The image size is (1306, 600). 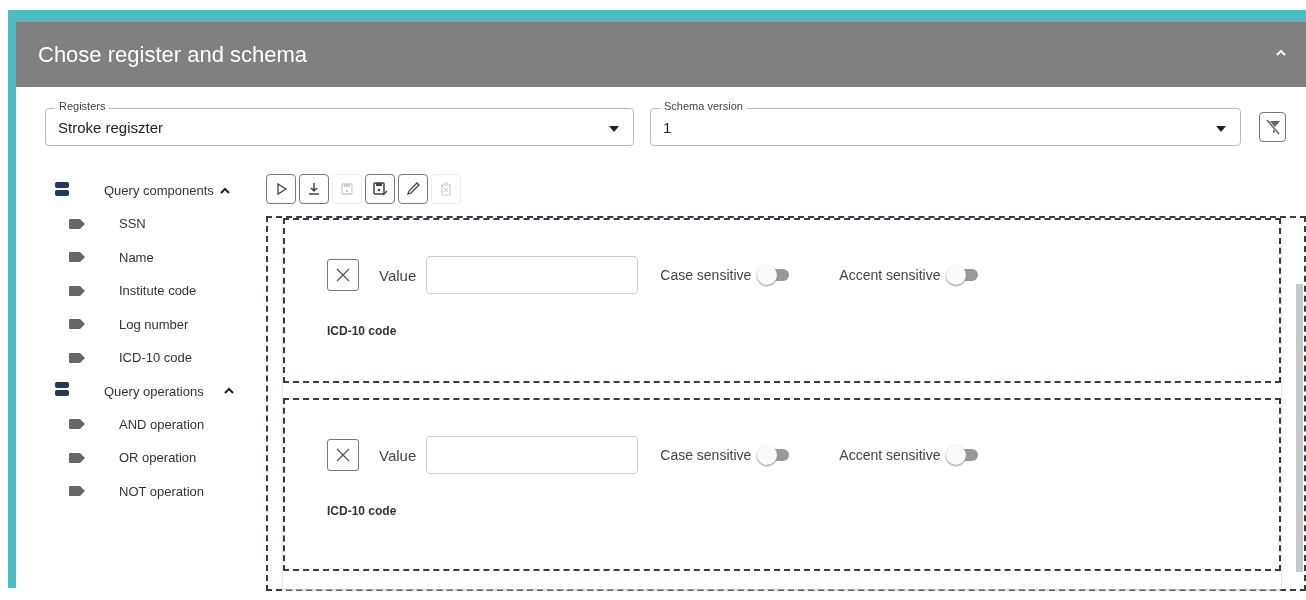 What do you see at coordinates (162, 424) in the screenshot?
I see `tree-item: AND operation` at bounding box center [162, 424].